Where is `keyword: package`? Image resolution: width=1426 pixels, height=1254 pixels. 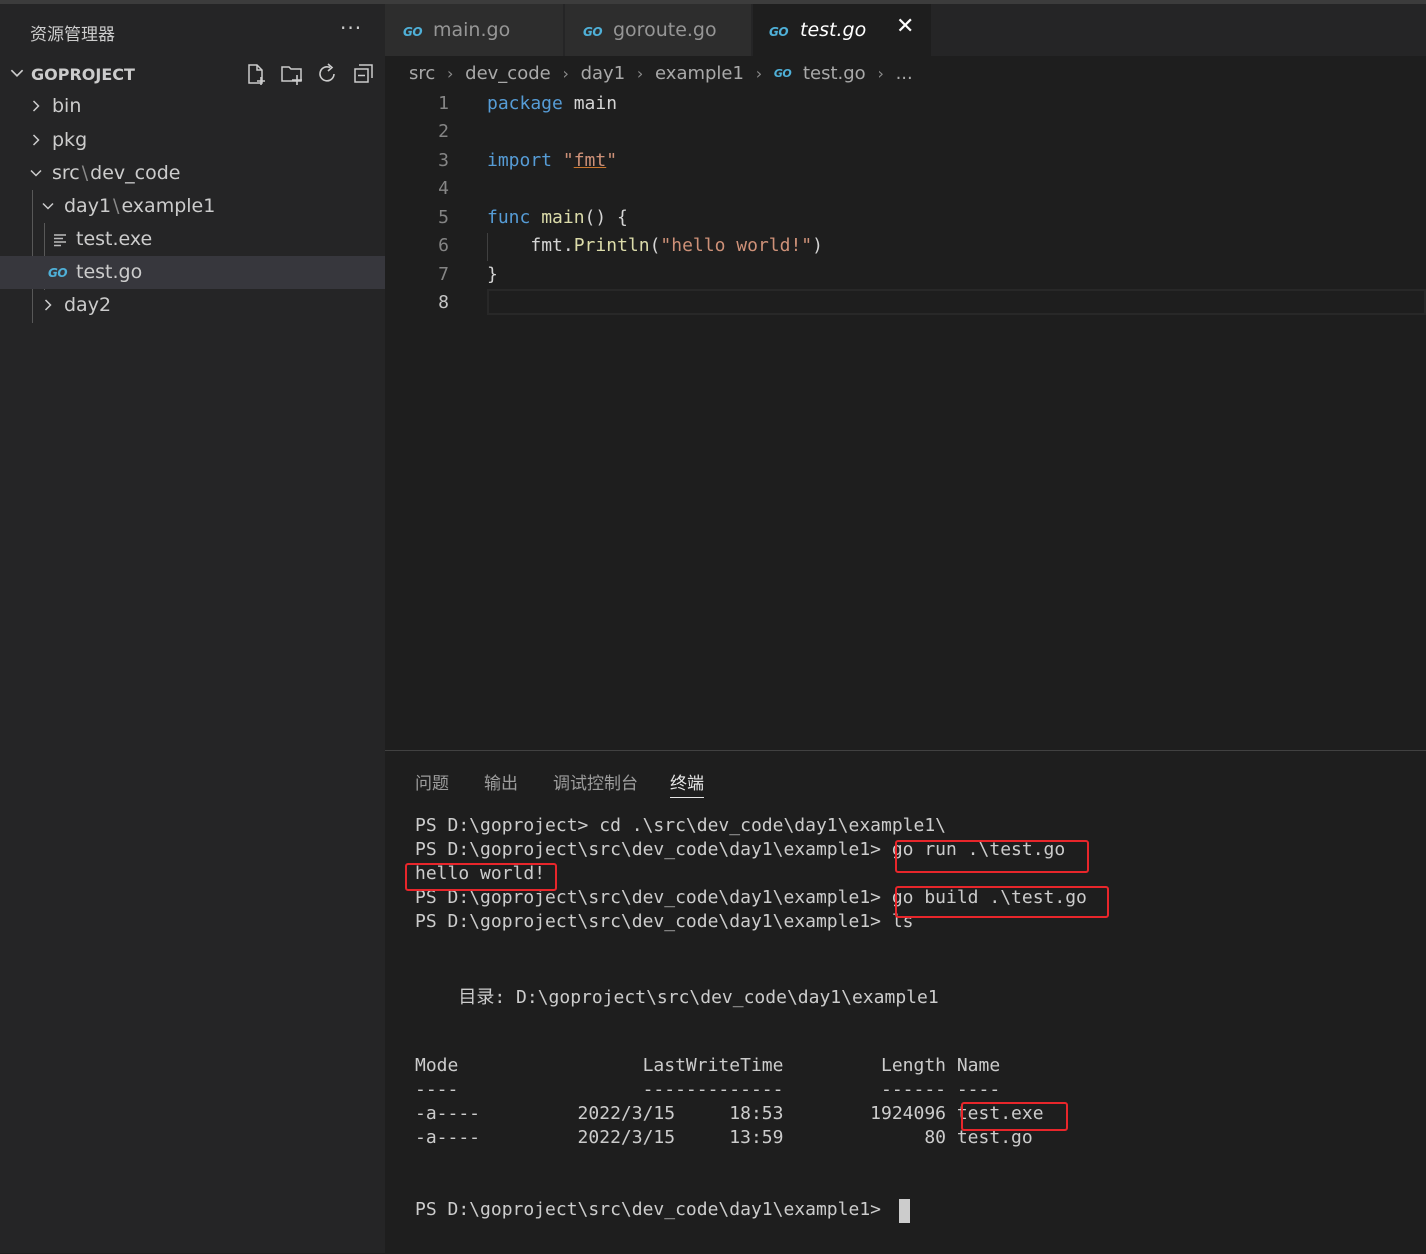 keyword: package is located at coordinates (525, 103).